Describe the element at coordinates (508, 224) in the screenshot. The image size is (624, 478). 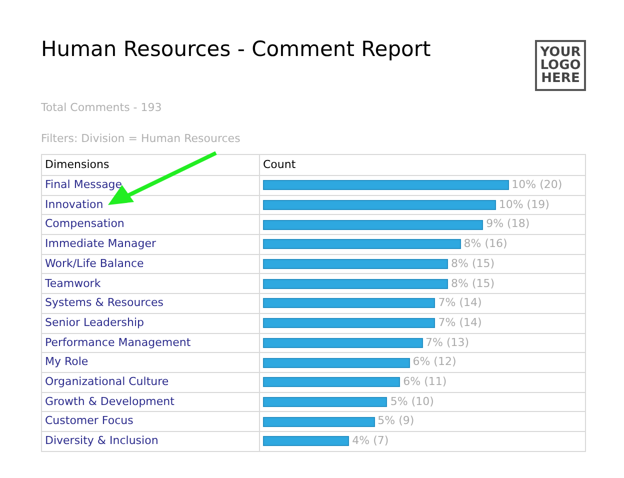
I see `count-value: 9% (18)` at that location.